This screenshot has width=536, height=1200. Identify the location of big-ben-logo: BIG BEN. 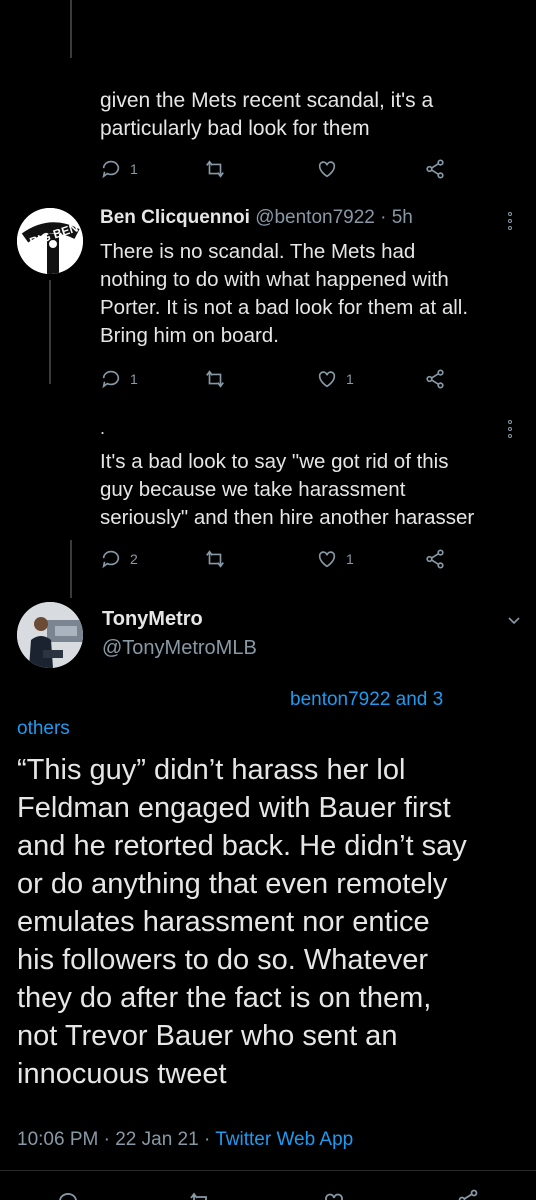
(50, 241).